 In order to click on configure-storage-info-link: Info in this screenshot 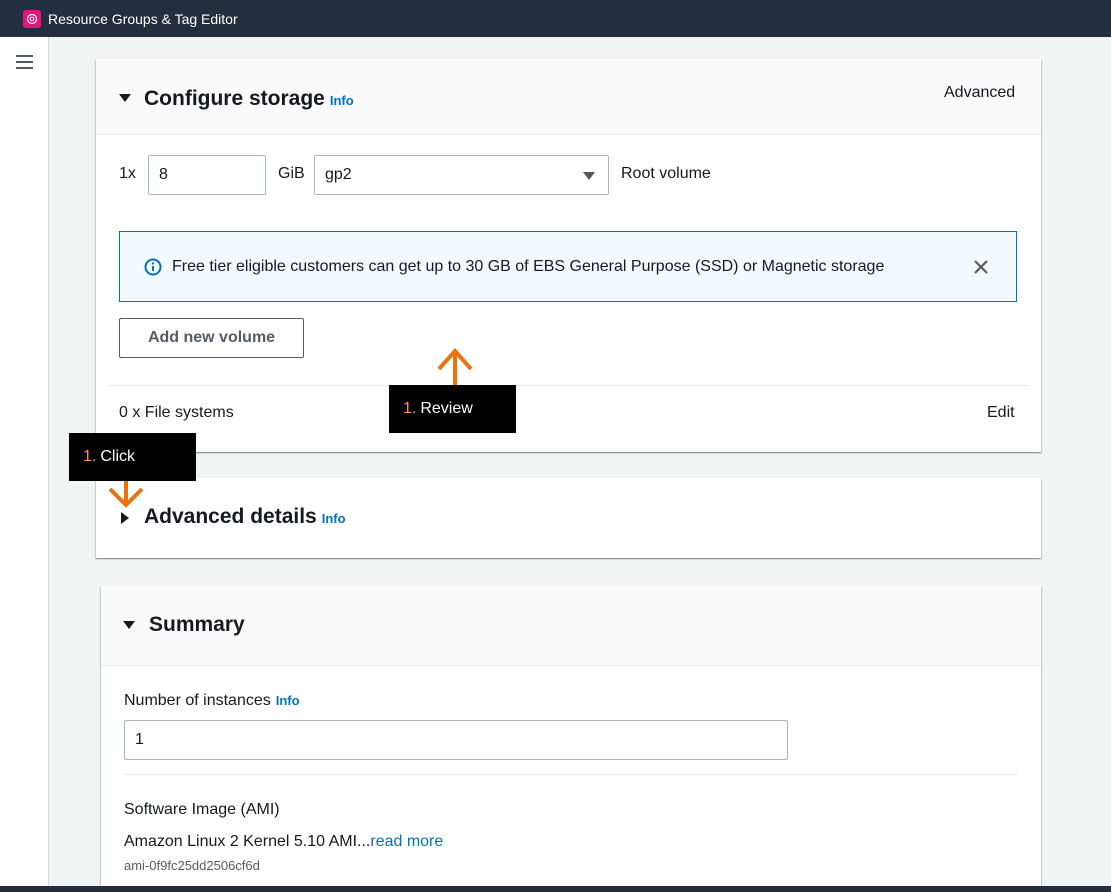, I will do `click(342, 100)`.